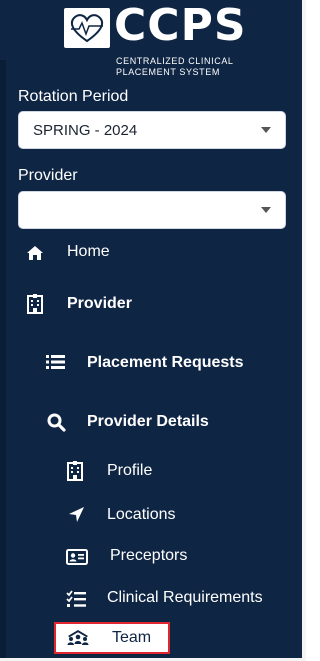  What do you see at coordinates (304, 330) in the screenshot?
I see `page-edge` at bounding box center [304, 330].